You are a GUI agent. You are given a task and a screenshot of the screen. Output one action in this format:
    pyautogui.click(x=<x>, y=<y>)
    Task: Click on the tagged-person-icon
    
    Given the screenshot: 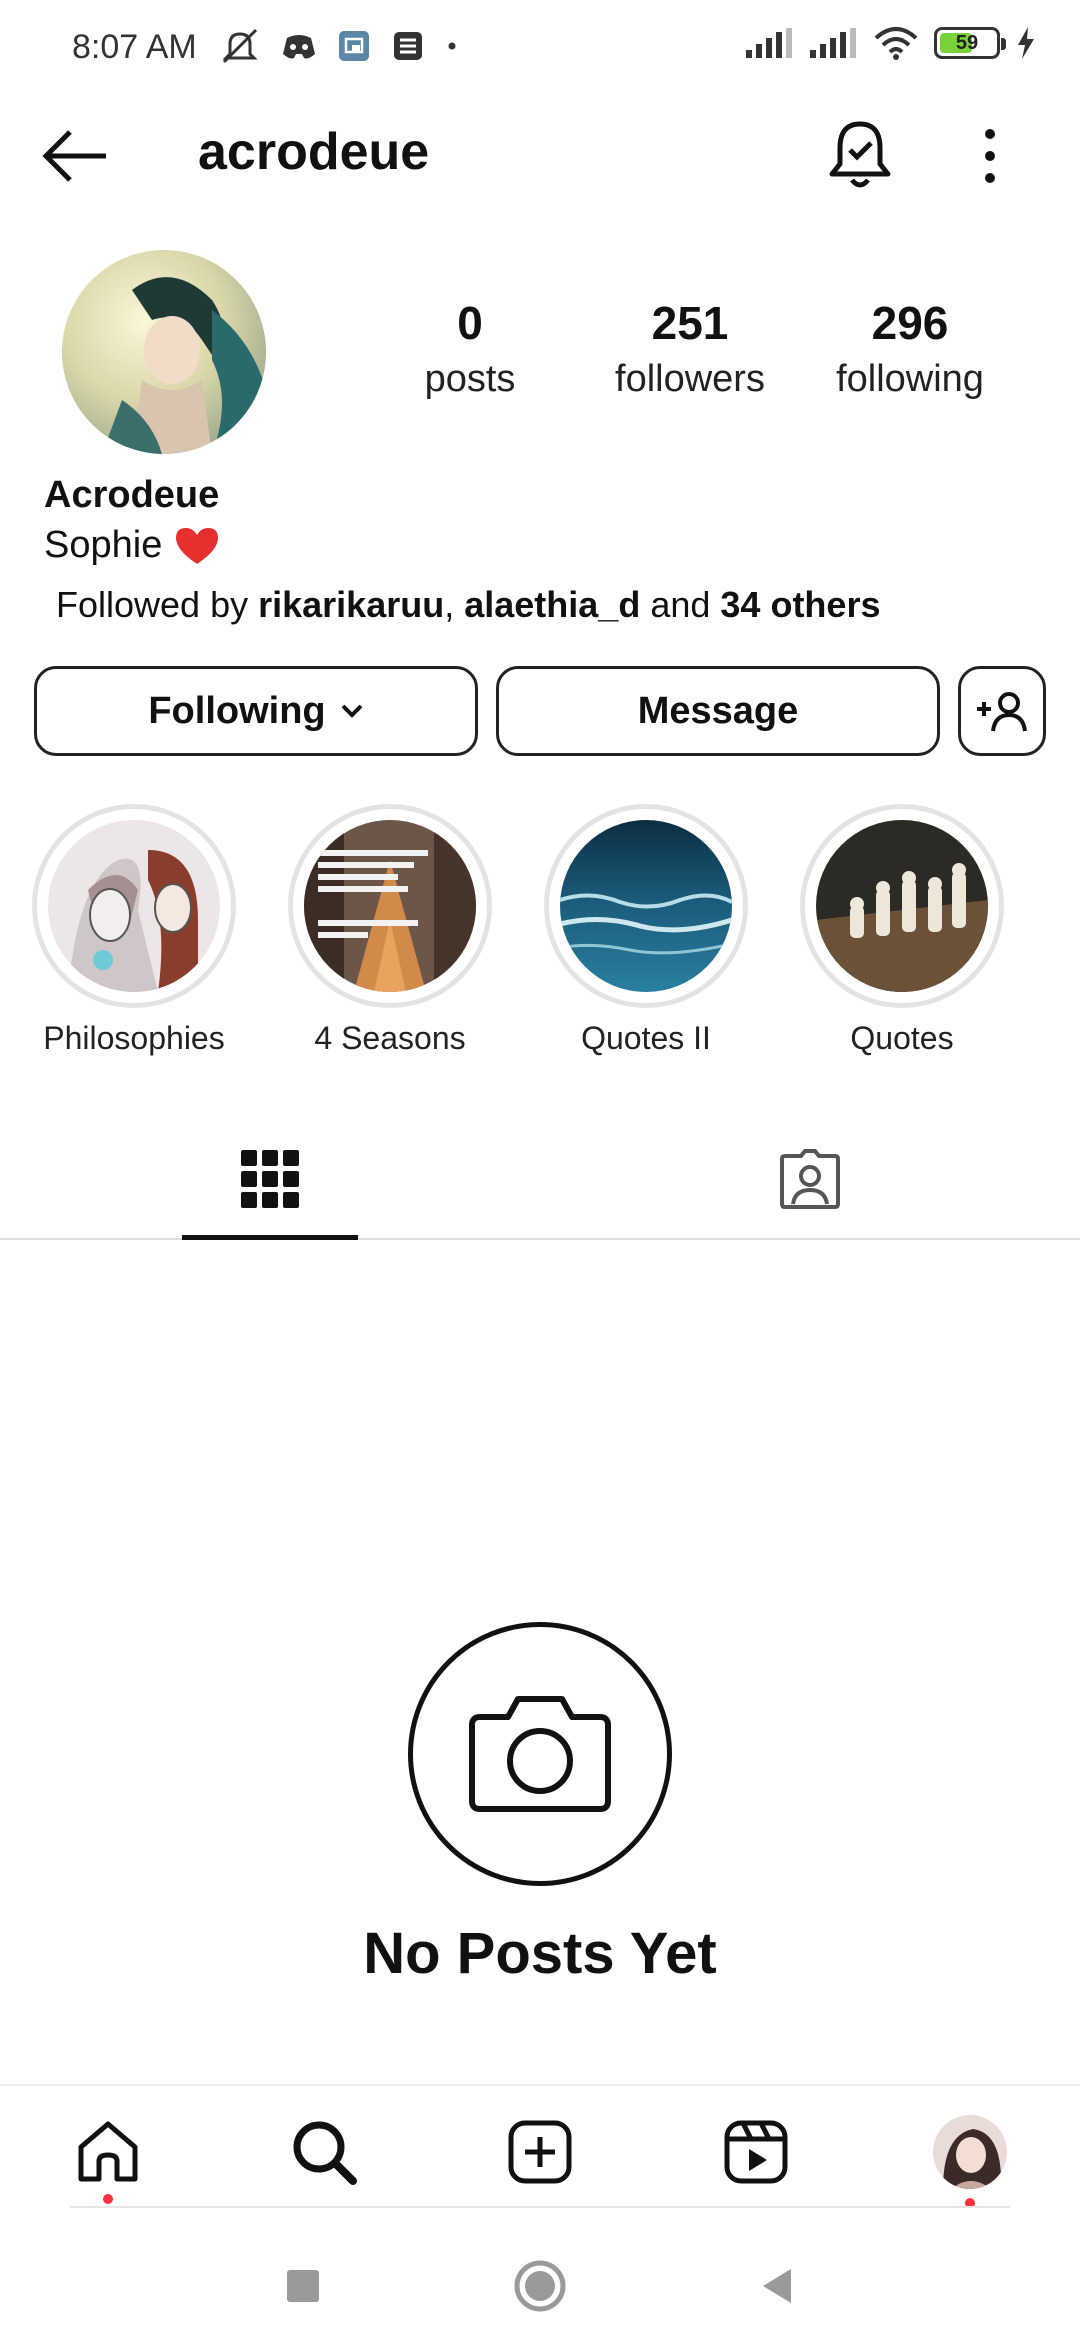 What is the action you would take?
    pyautogui.click(x=810, y=1179)
    